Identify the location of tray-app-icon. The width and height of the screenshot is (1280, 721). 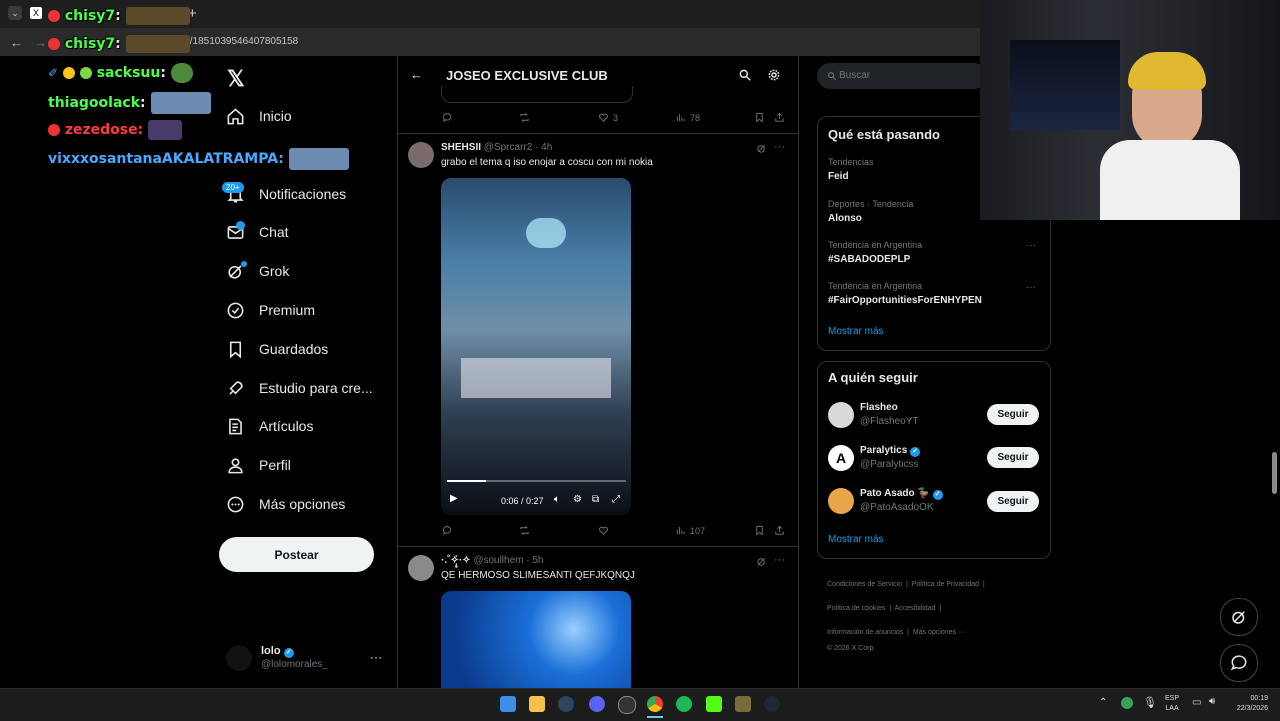
(1127, 703).